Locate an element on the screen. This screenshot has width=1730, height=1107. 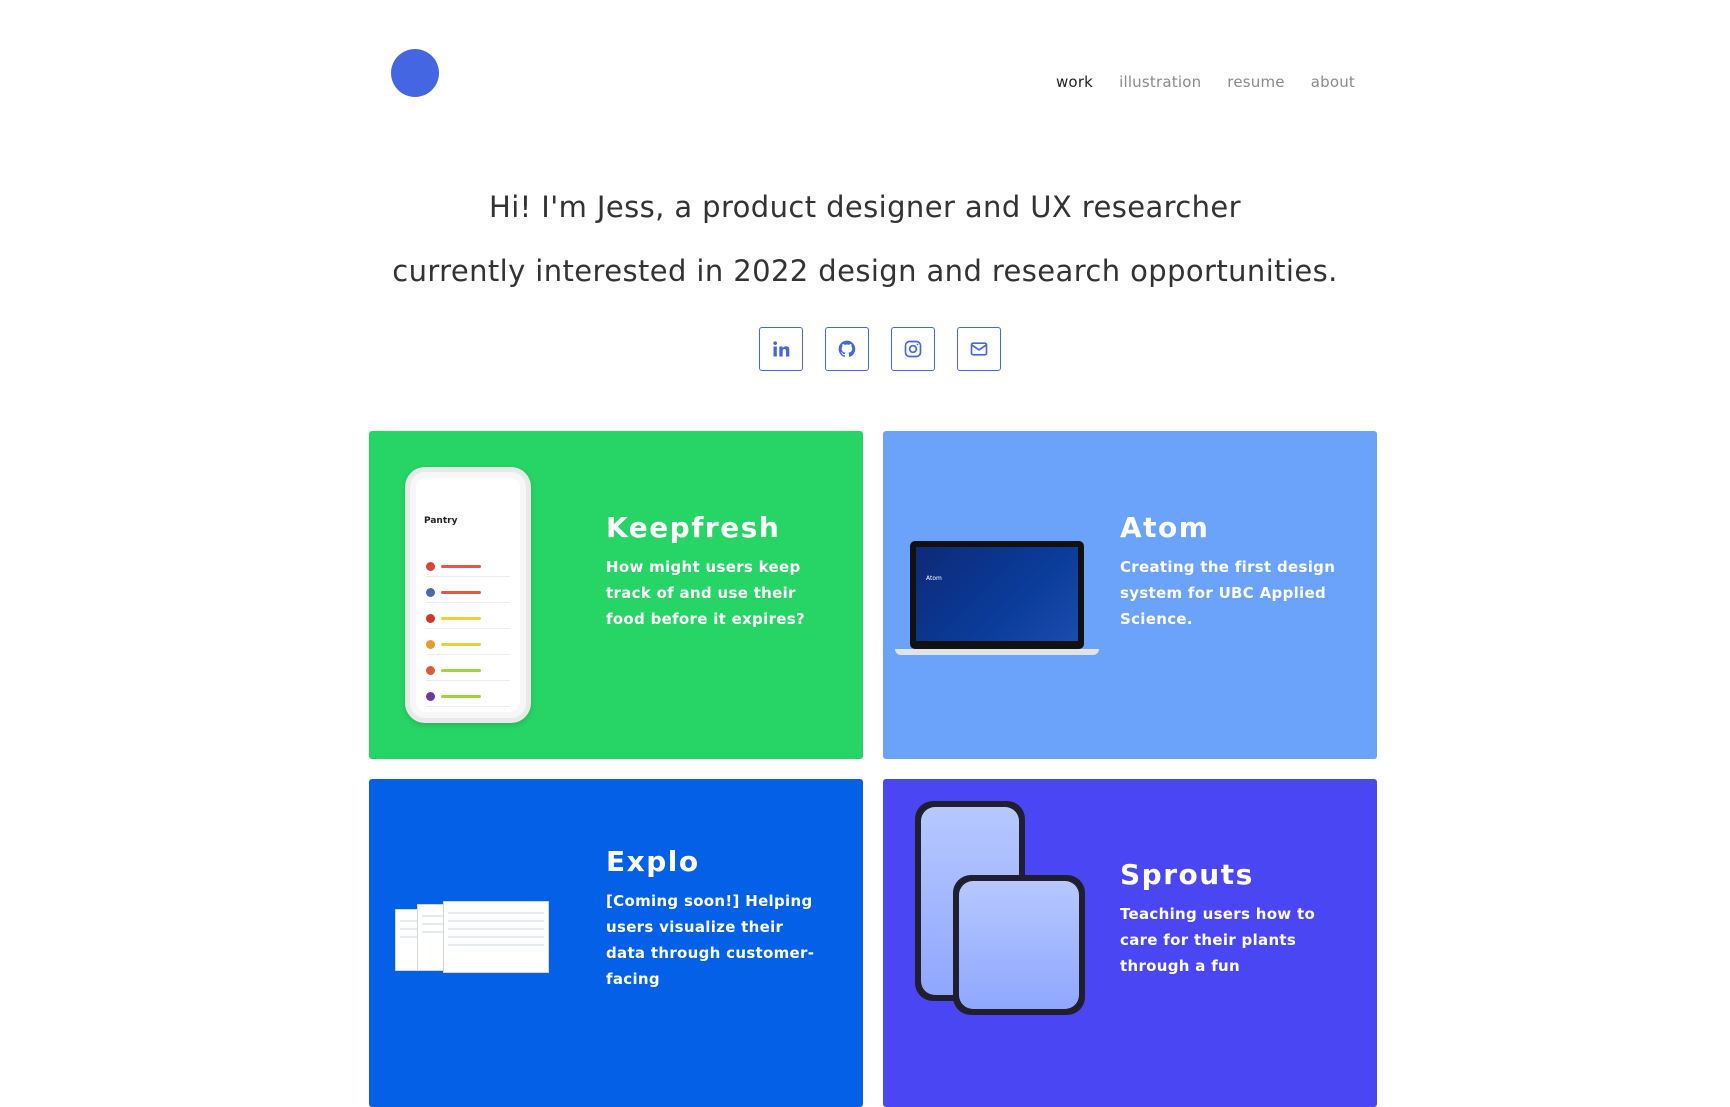
project-title: Atom is located at coordinates (1165, 527).